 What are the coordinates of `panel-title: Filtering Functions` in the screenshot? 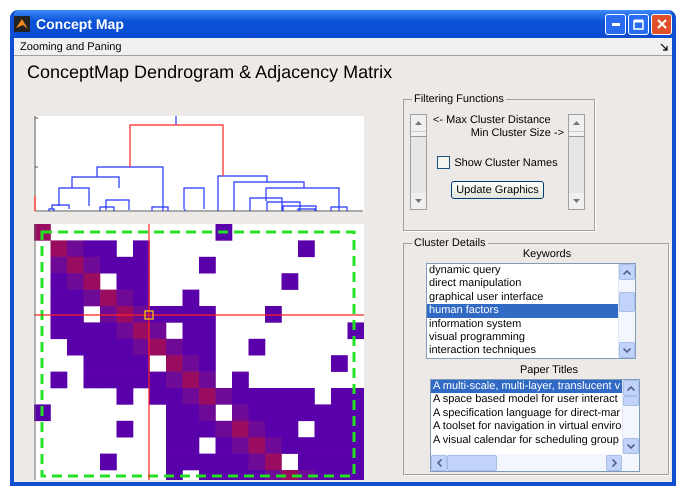 It's located at (459, 99).